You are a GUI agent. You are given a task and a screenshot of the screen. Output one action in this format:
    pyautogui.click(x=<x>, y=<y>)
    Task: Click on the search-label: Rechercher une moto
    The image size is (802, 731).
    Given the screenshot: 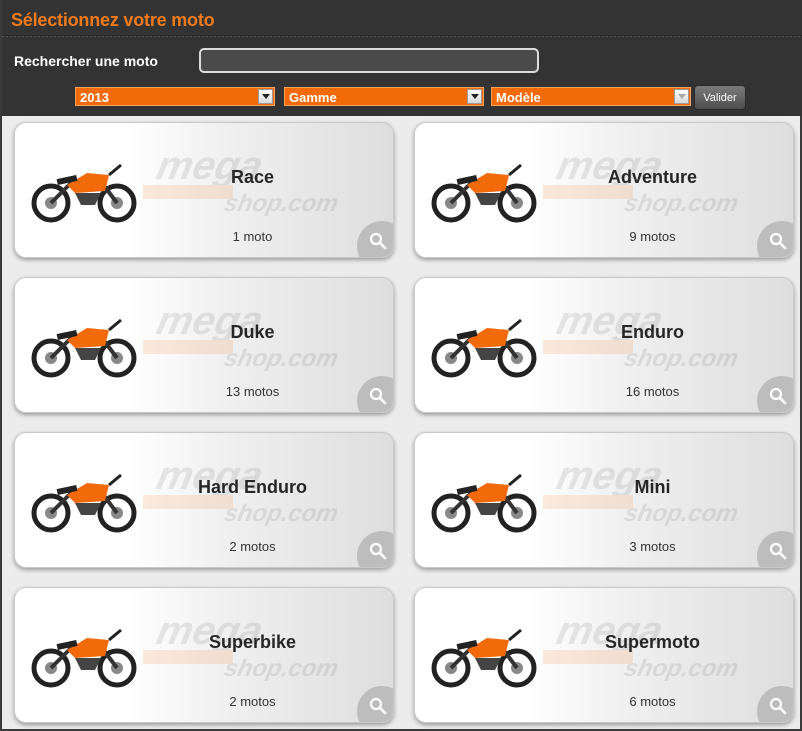 What is the action you would take?
    pyautogui.click(x=86, y=61)
    